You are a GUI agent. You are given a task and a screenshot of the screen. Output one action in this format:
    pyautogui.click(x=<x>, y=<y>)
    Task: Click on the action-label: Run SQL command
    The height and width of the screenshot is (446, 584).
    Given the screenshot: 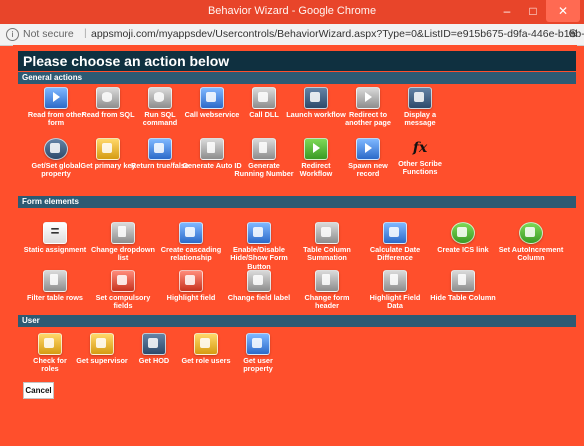 What is the action you would take?
    pyautogui.click(x=160, y=119)
    